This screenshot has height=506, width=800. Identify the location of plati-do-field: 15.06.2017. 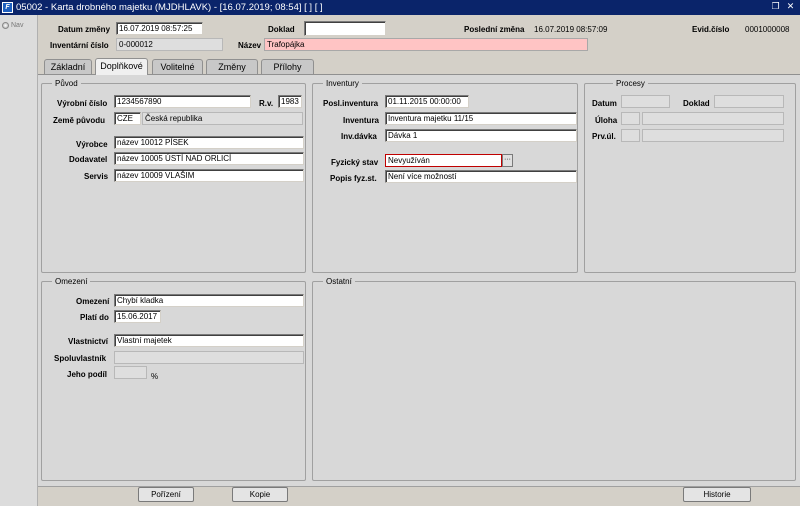
(137, 316).